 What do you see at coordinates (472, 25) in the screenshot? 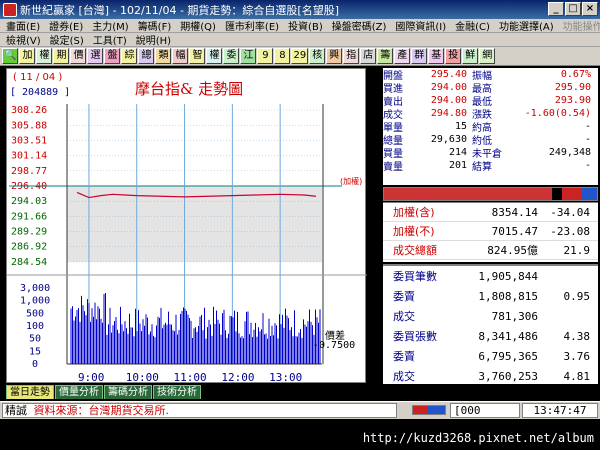
I see `menu-item: 金融(C)` at bounding box center [472, 25].